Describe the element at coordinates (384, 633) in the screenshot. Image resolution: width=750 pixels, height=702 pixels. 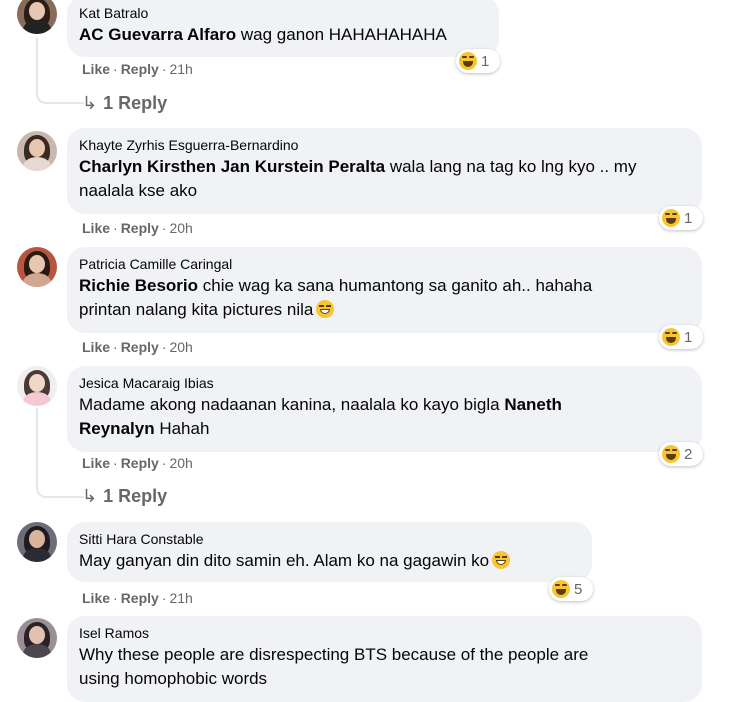
I see `comment-author: Isel Ramos` at that location.